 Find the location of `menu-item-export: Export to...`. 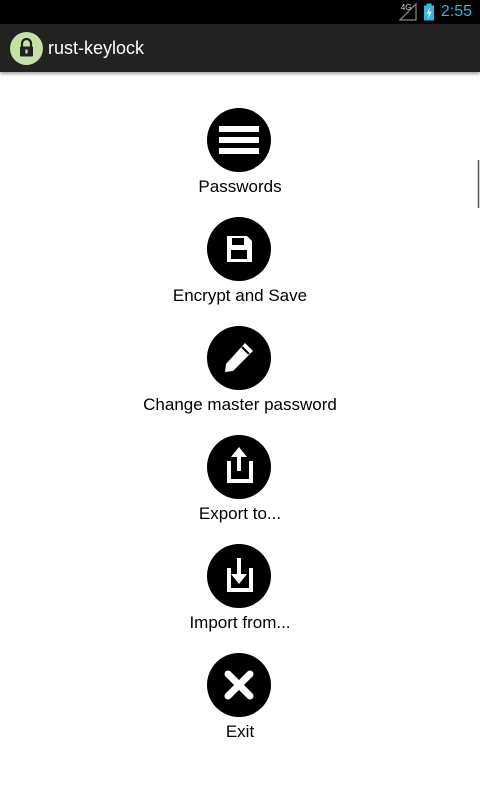

menu-item-export: Export to... is located at coordinates (240, 485).